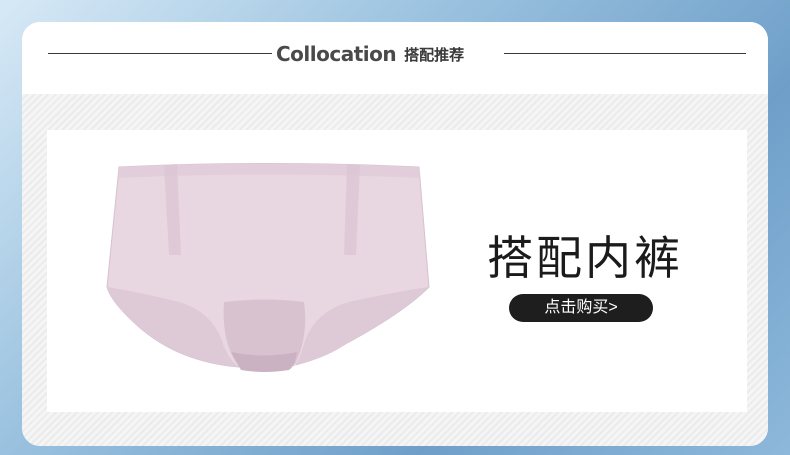 The height and width of the screenshot is (455, 790). What do you see at coordinates (585, 258) in the screenshot?
I see `product-title: 搭配内裤` at bounding box center [585, 258].